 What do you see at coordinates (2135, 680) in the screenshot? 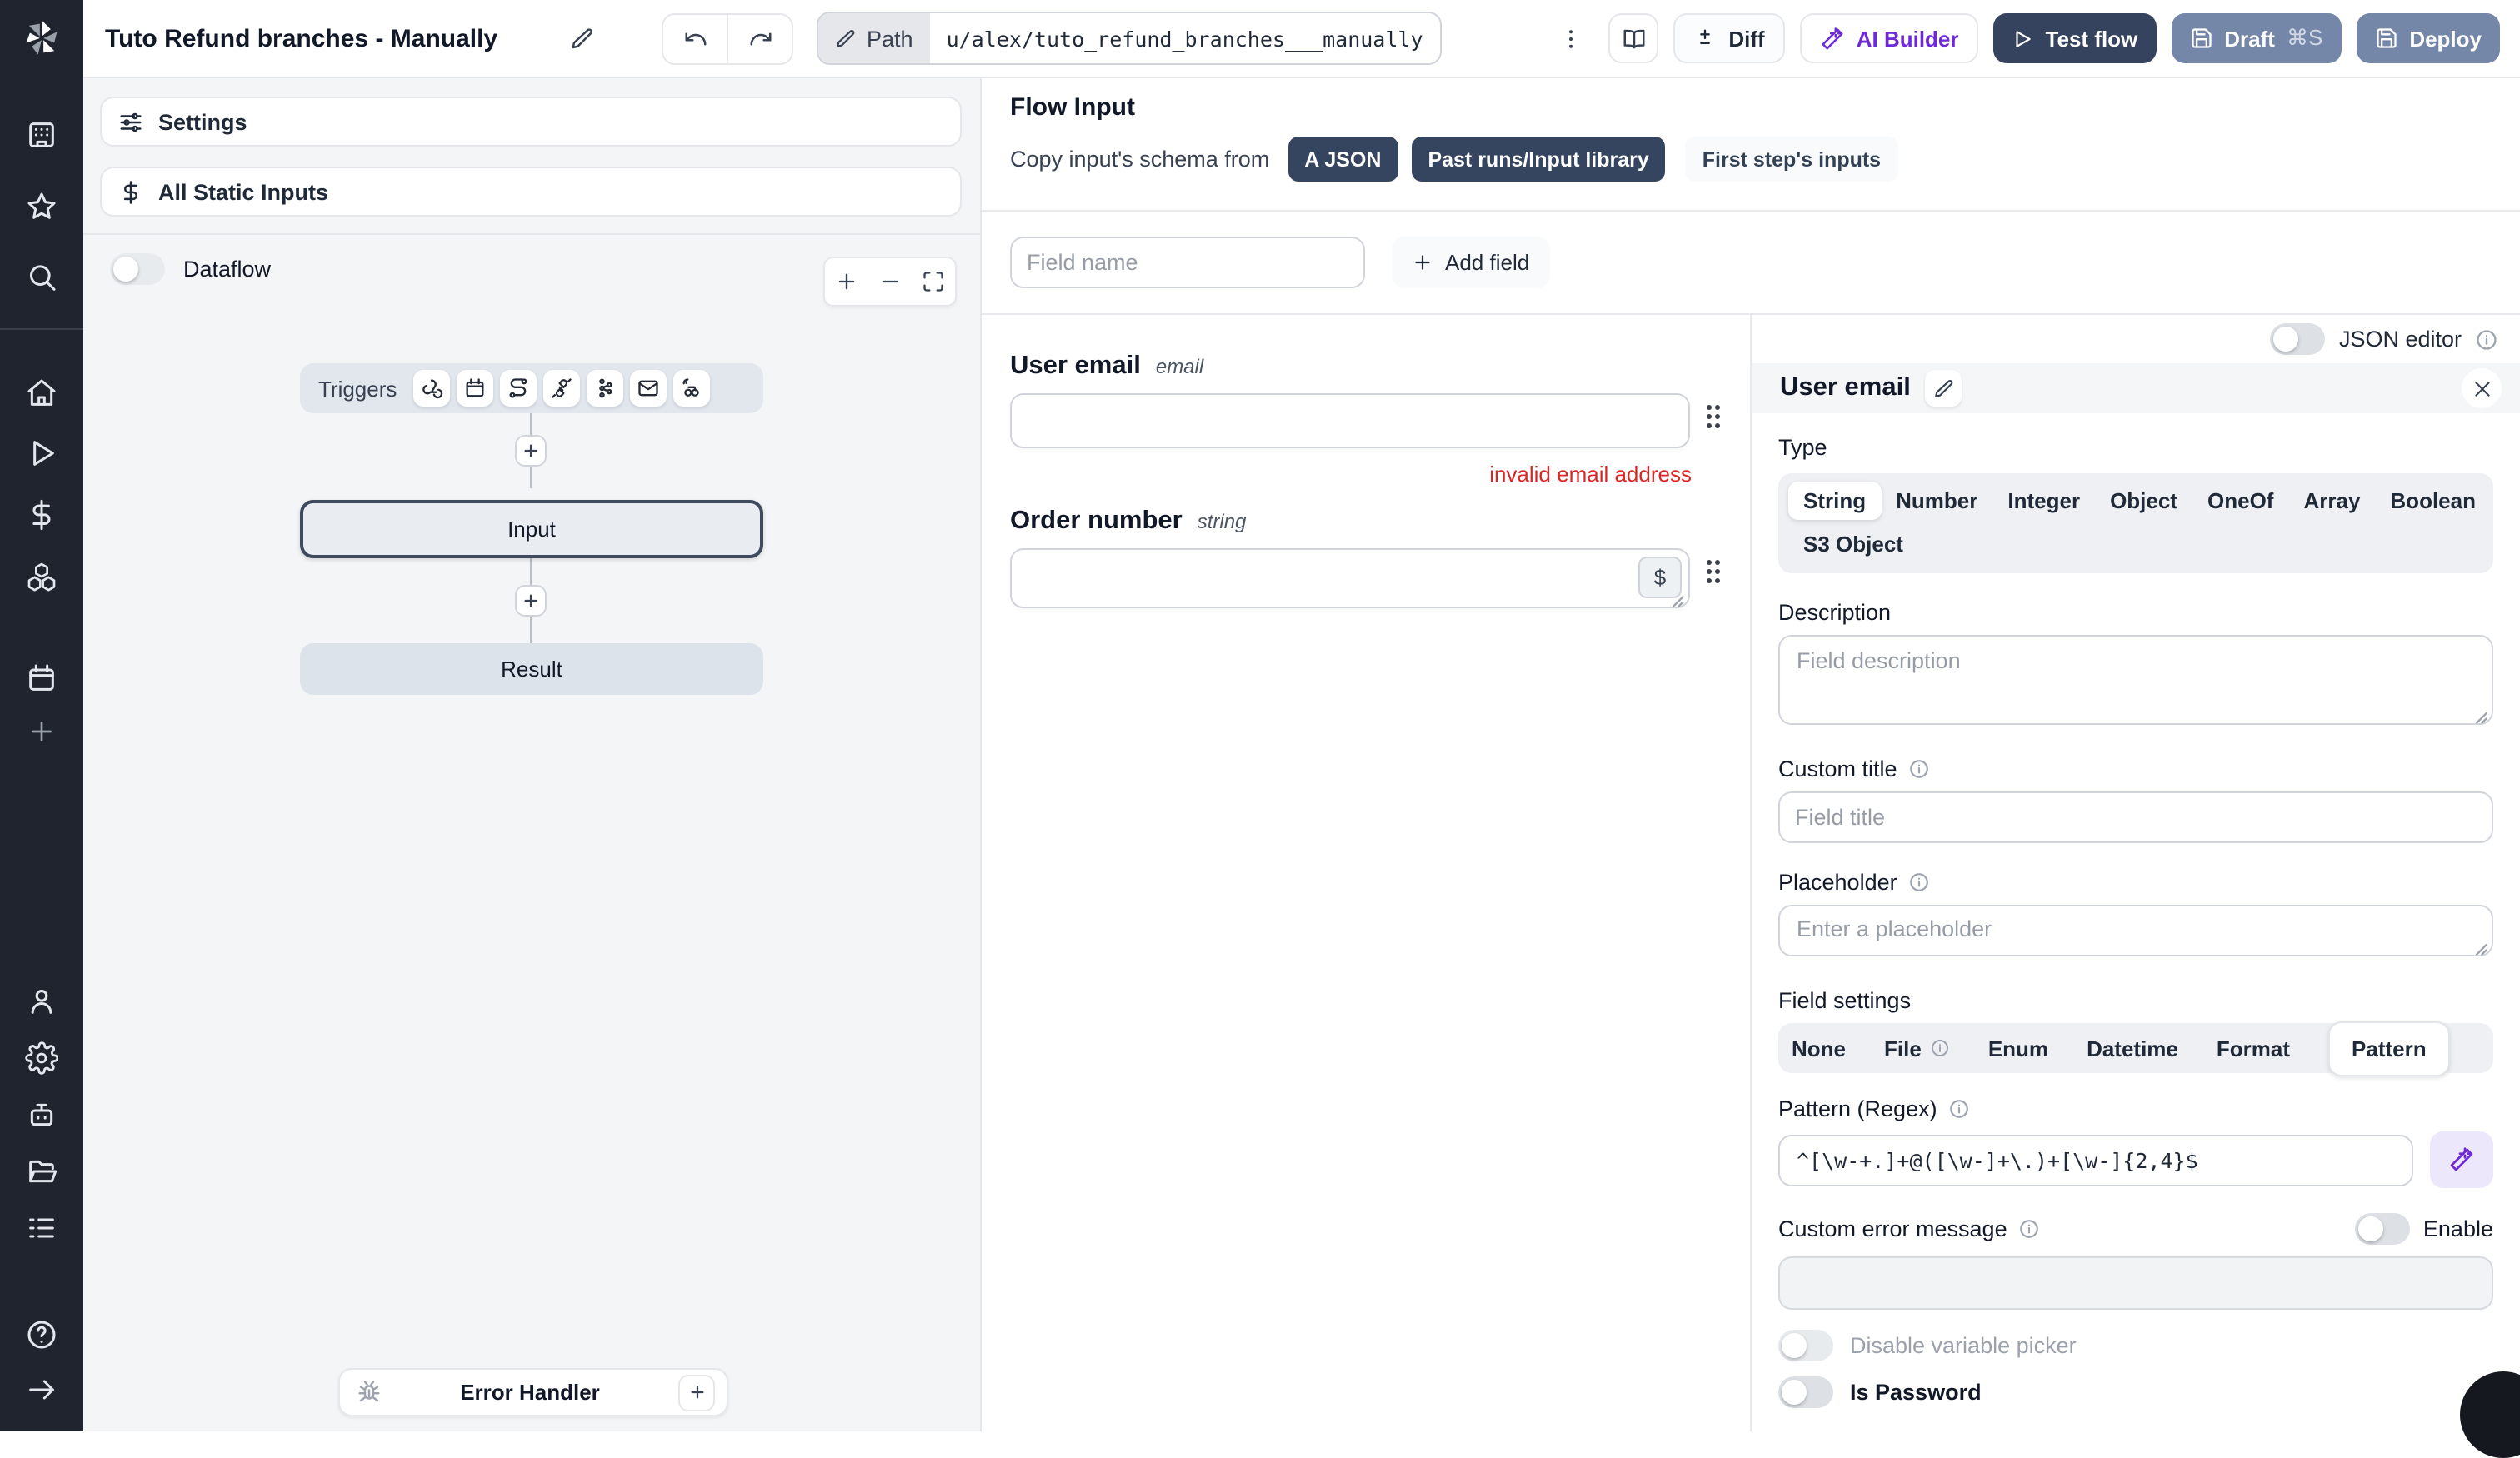
I see `description-textarea` at bounding box center [2135, 680].